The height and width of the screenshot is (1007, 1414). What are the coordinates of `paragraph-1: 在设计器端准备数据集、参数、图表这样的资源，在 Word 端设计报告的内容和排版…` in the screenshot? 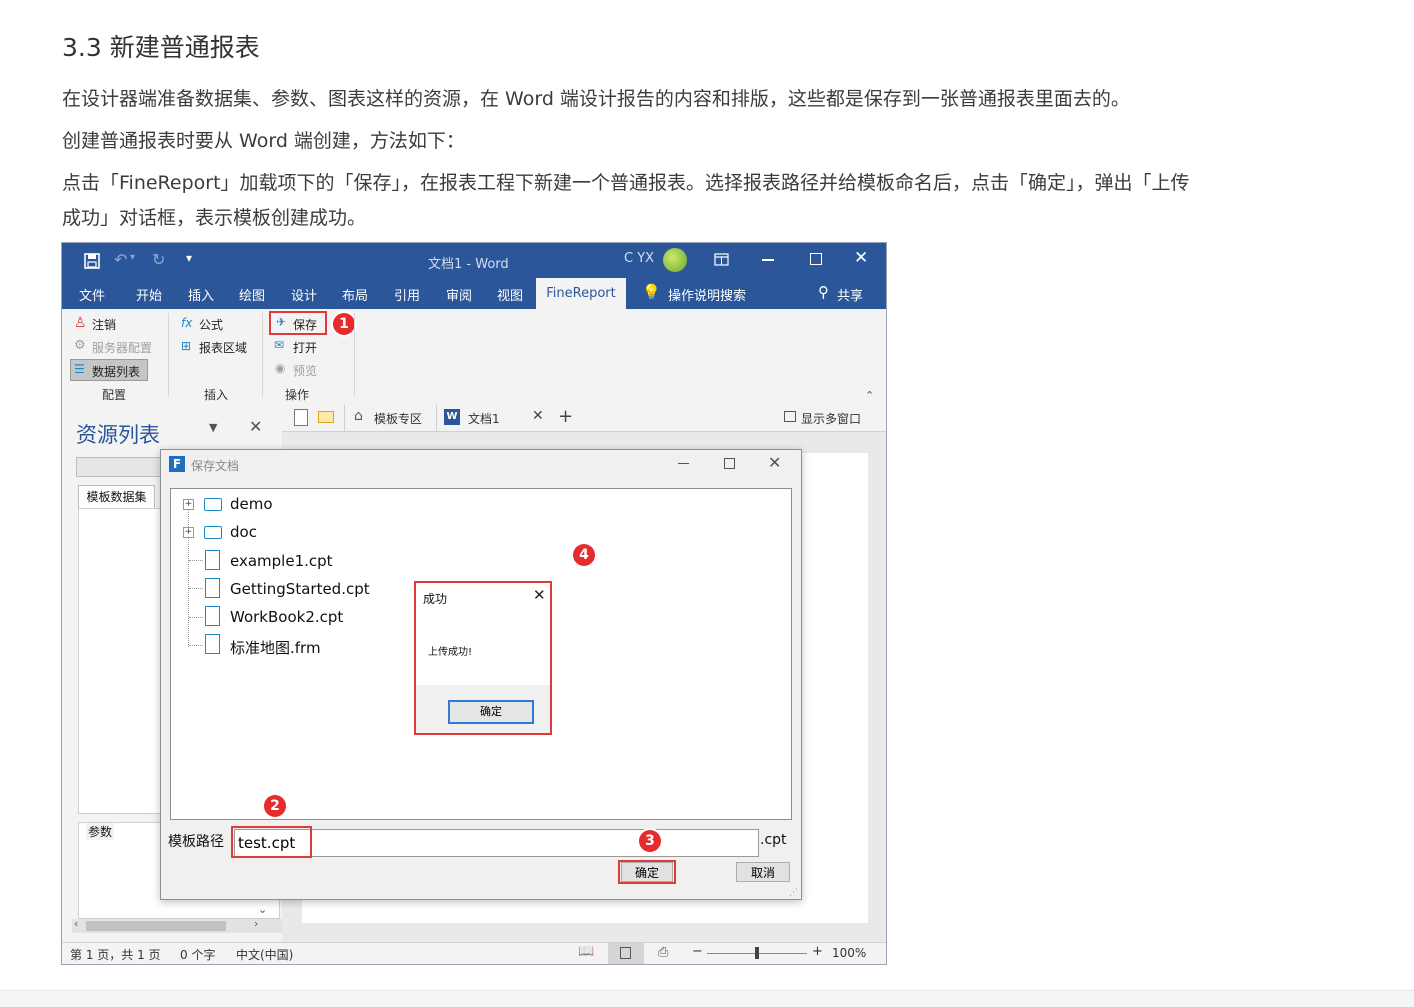 It's located at (596, 99).